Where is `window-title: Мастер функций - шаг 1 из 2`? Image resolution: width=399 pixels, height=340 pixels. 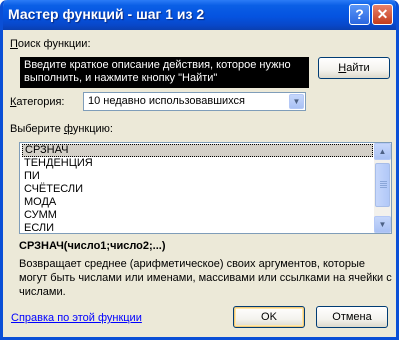 window-title: Мастер функций - шаг 1 из 2 is located at coordinates (106, 14).